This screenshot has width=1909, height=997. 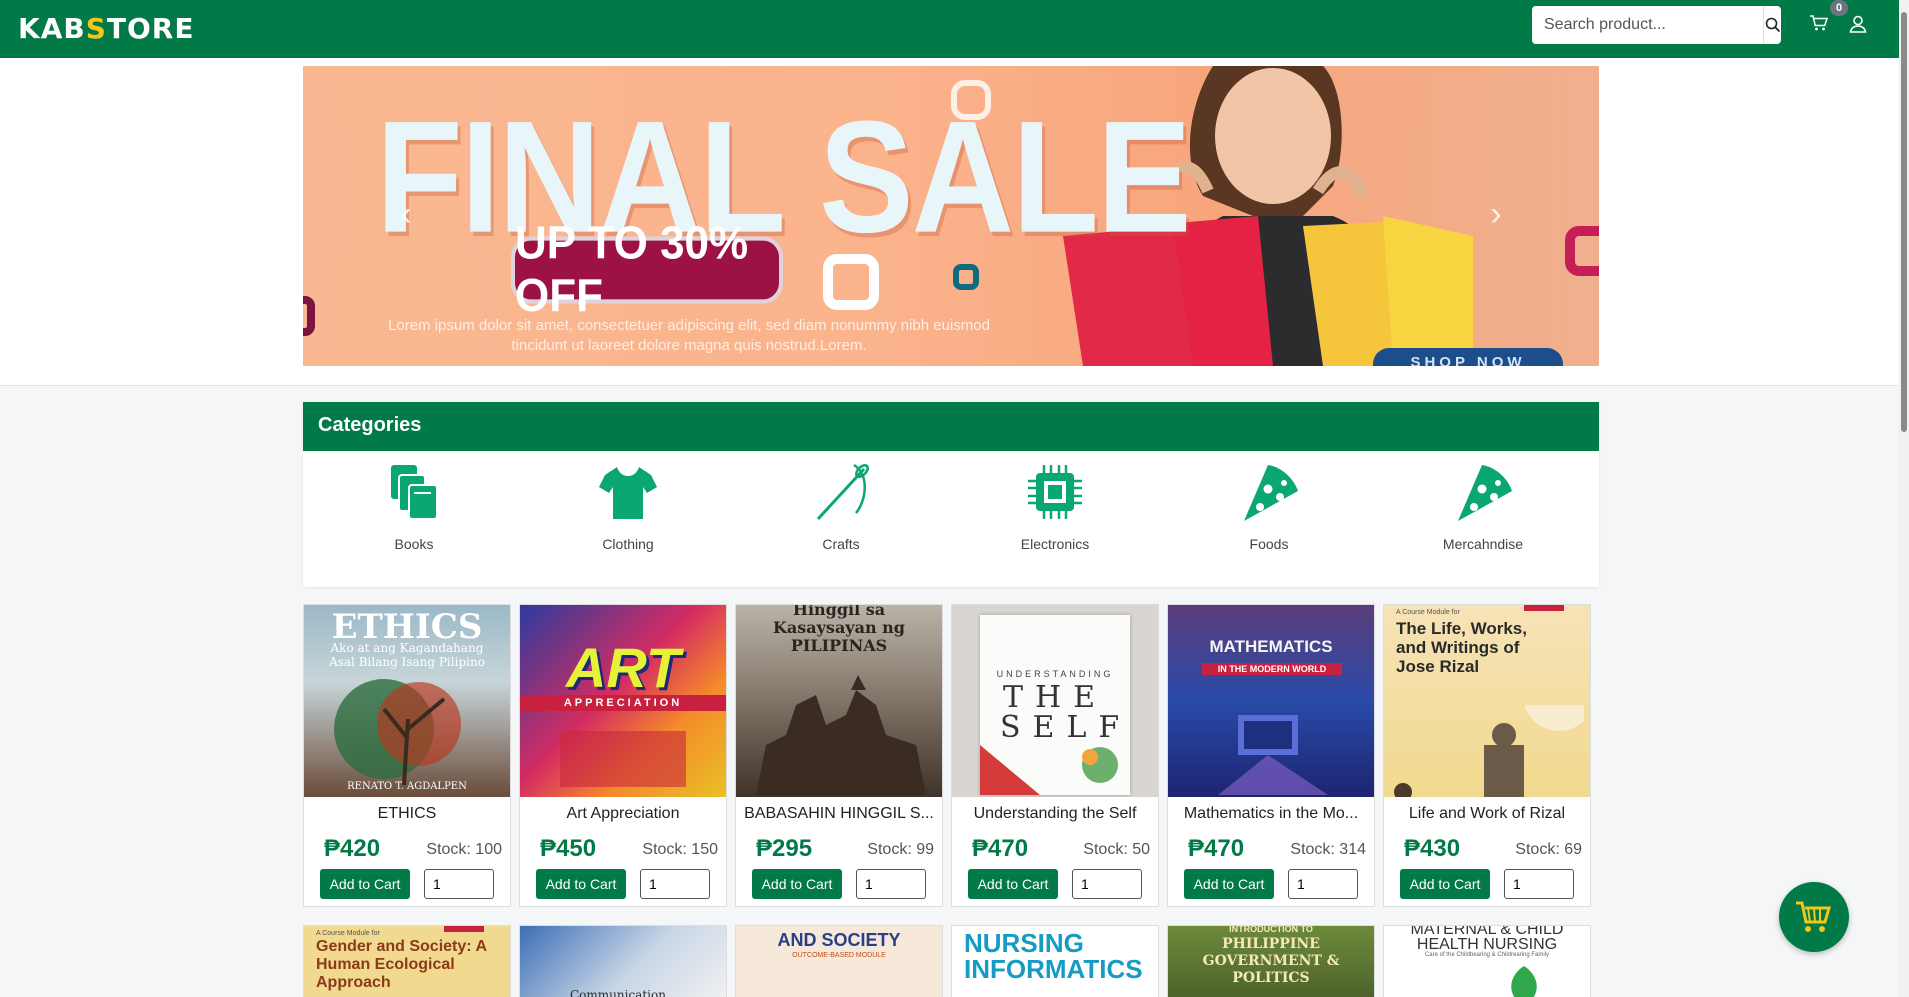 I want to click on cover-title: MATERNAL & CHILD HEALTH NURSING, so click(x=1487, y=939).